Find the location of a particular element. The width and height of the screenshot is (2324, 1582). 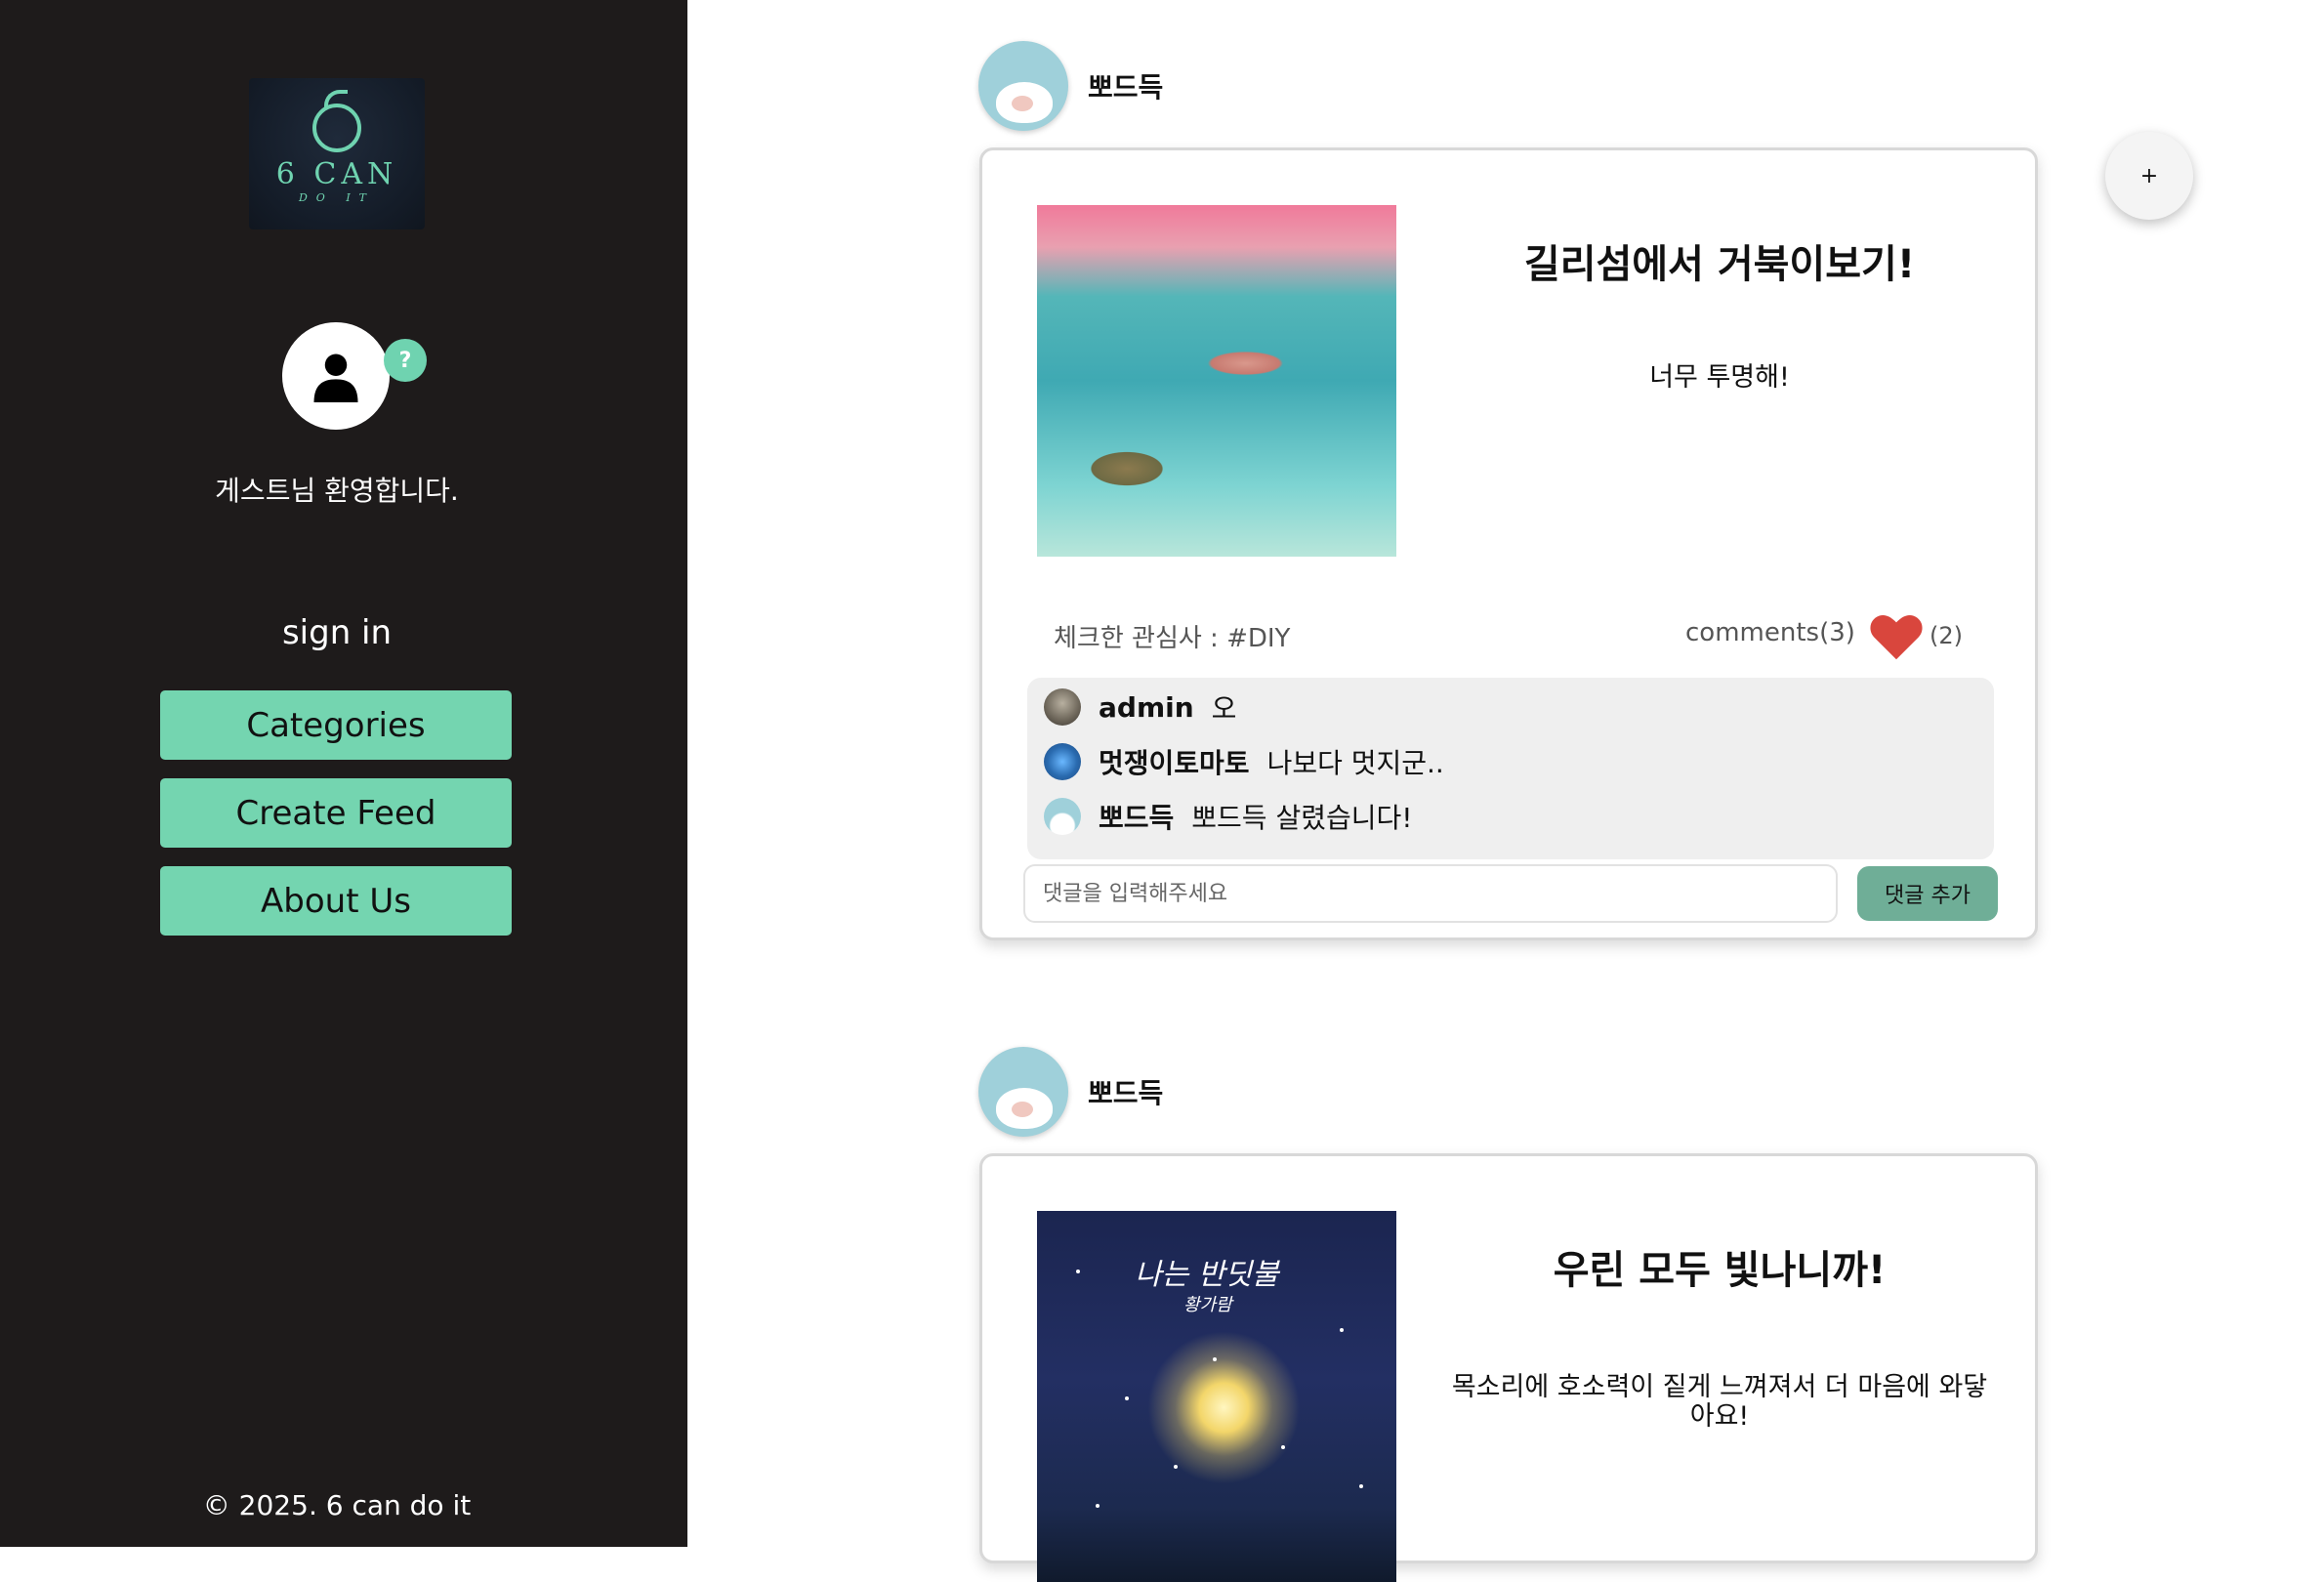

categories-button: Categories is located at coordinates (336, 725).